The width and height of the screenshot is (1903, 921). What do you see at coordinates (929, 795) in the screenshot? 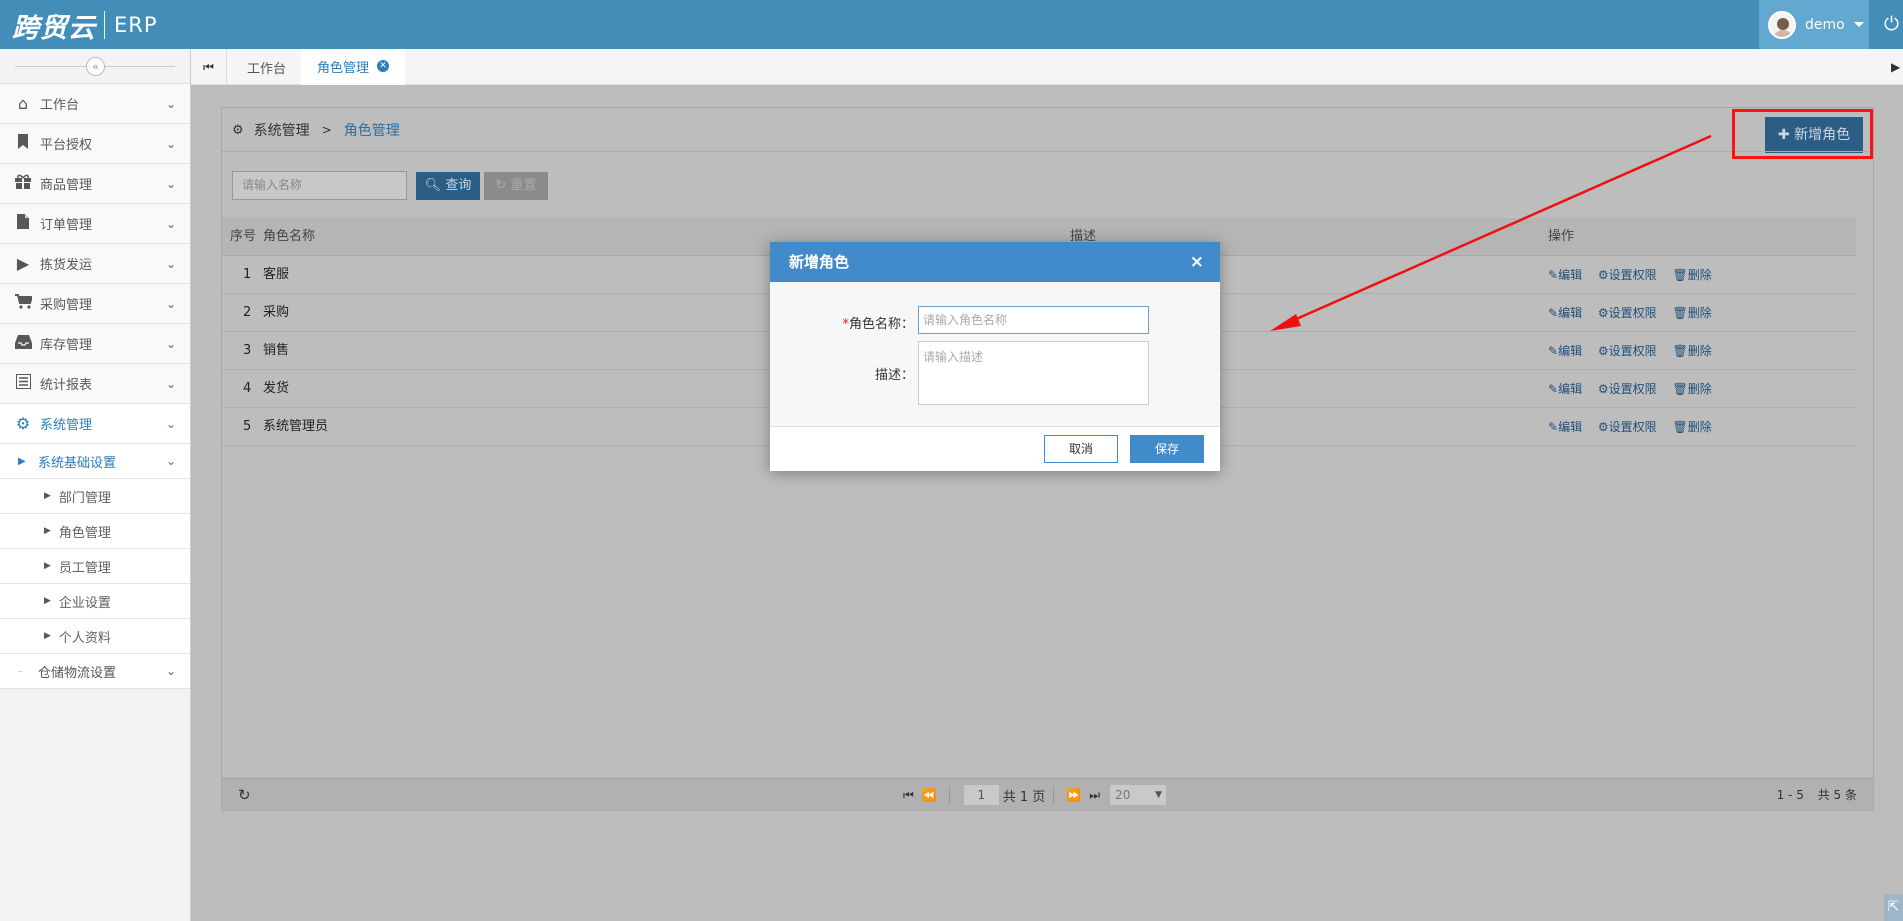
I see `prev-page-icon: ⏪` at bounding box center [929, 795].